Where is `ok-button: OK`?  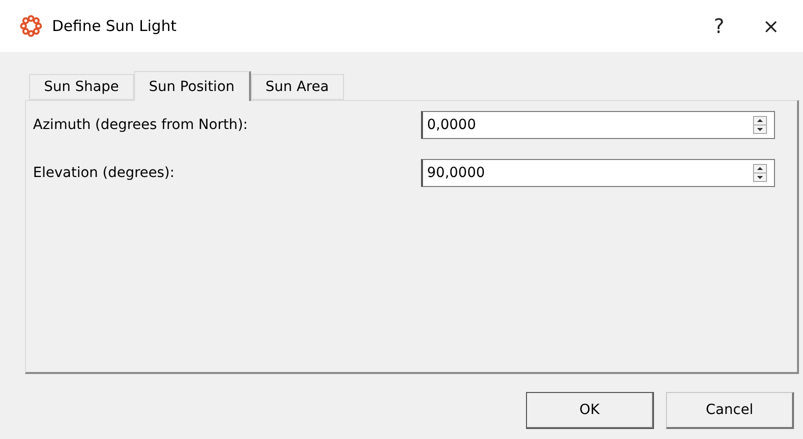
ok-button: OK is located at coordinates (590, 410).